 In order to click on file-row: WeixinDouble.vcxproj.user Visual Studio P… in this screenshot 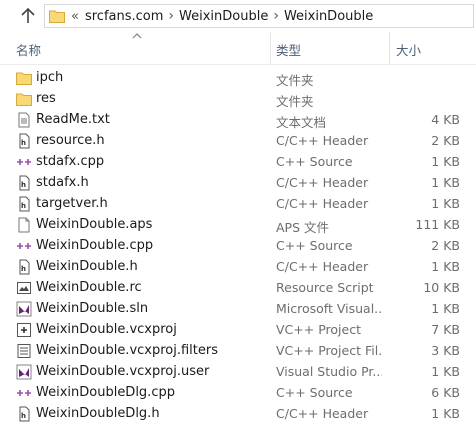, I will do `click(238, 372)`.